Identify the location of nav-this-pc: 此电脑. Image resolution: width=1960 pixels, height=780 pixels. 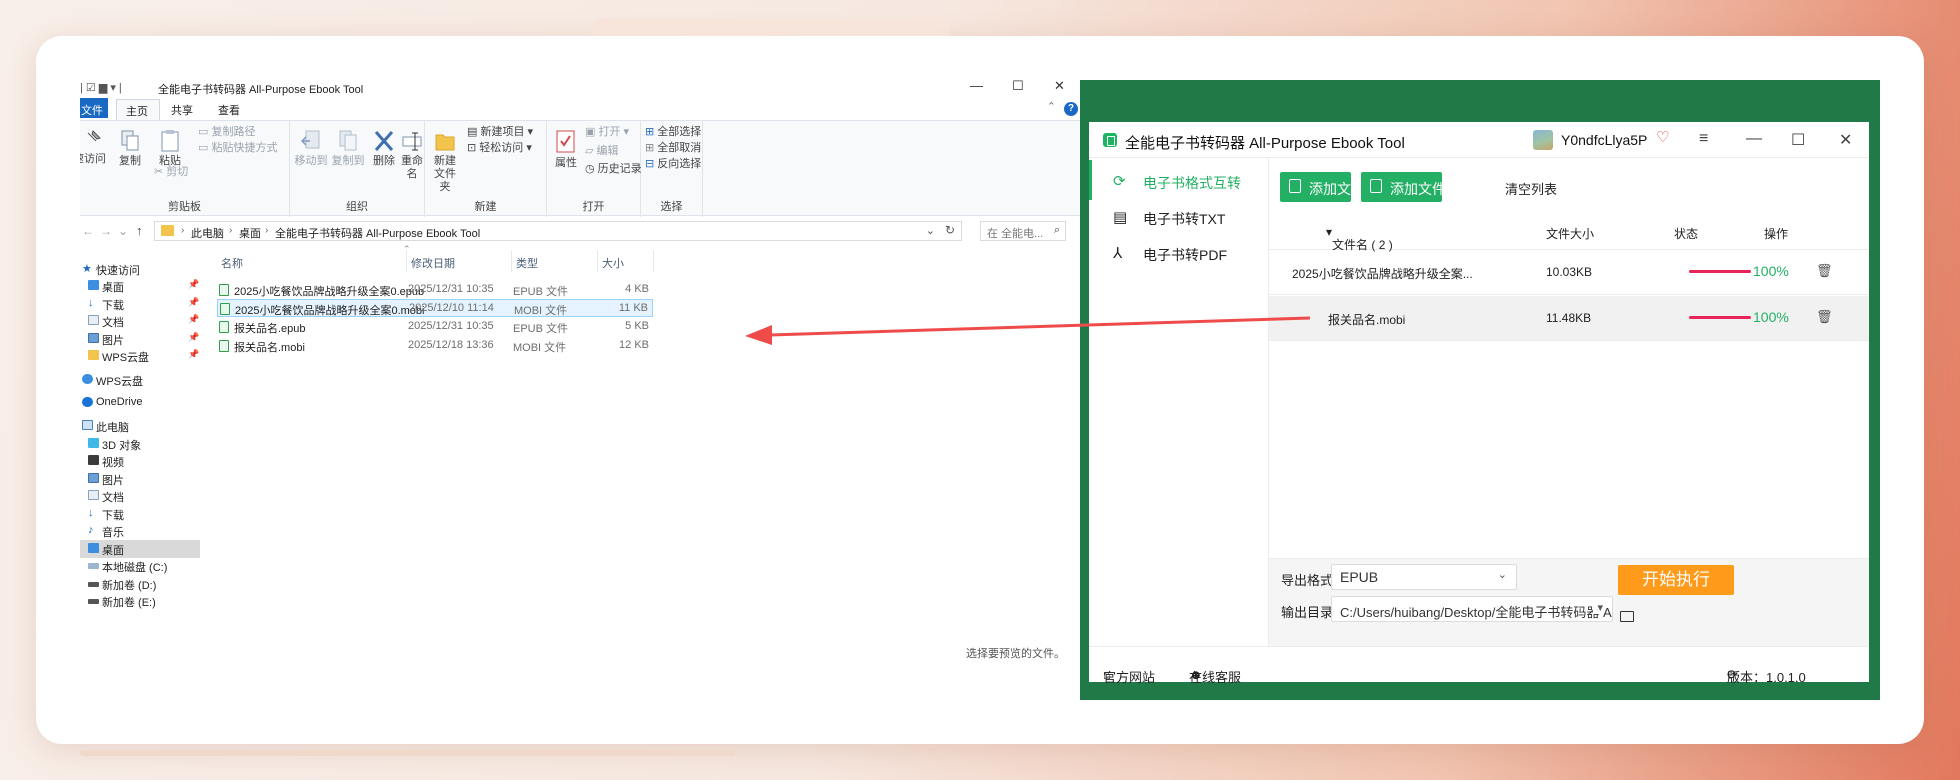
(140, 426).